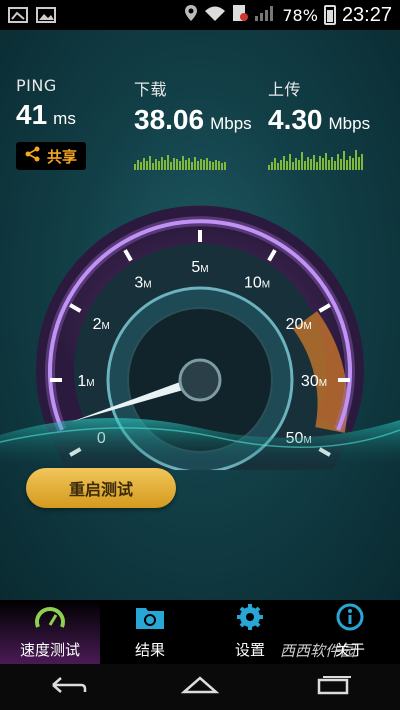 The width and height of the screenshot is (400, 710). What do you see at coordinates (169, 119) in the screenshot?
I see `download-value: 38.06` at bounding box center [169, 119].